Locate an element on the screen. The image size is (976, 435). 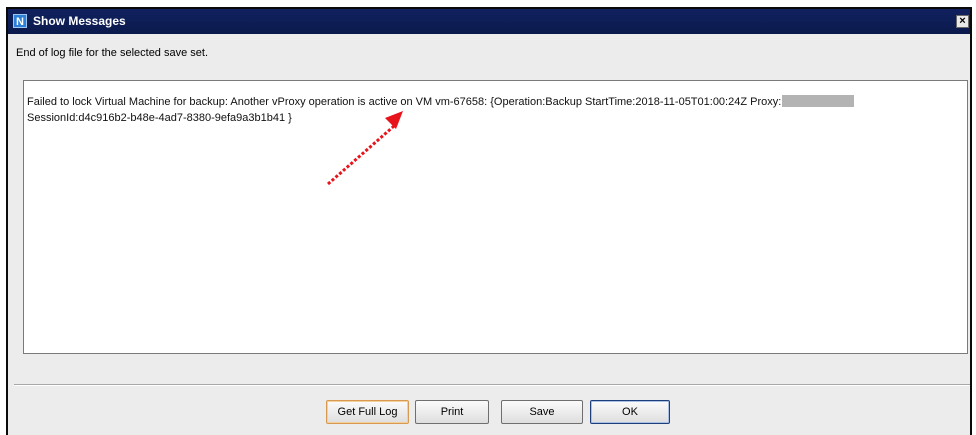
networker-app-icon: N is located at coordinates (20, 21).